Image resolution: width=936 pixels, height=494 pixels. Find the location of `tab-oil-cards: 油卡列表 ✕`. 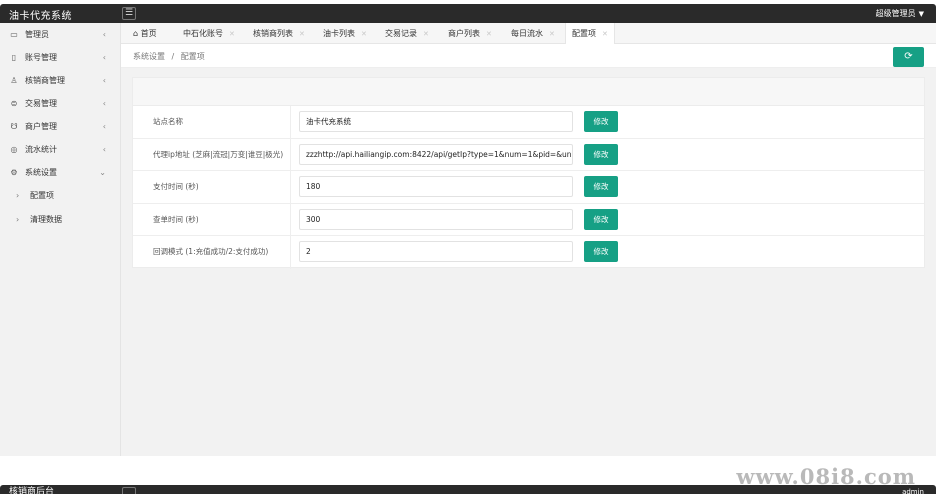

tab-oil-cards: 油卡列表 ✕ is located at coordinates (345, 33).